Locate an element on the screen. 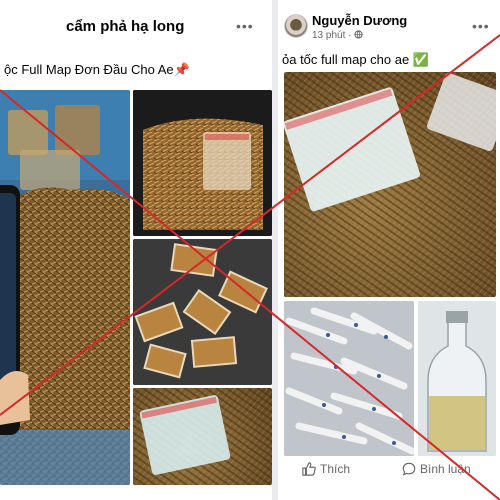 The width and height of the screenshot is (500, 500). caption-text: ỏa tốc full map cho ae is located at coordinates (346, 59).